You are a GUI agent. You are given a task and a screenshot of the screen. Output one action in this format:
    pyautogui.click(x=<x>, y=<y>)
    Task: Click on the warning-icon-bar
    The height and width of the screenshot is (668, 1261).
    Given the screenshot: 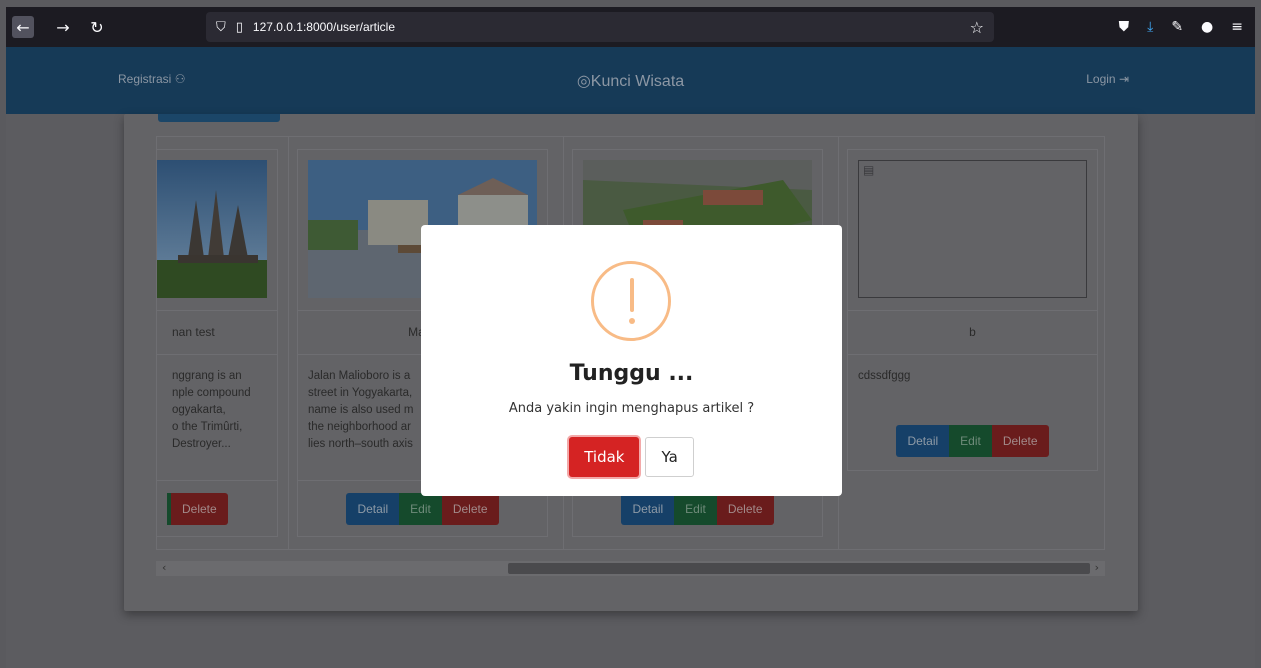 What is the action you would take?
    pyautogui.click(x=632, y=295)
    